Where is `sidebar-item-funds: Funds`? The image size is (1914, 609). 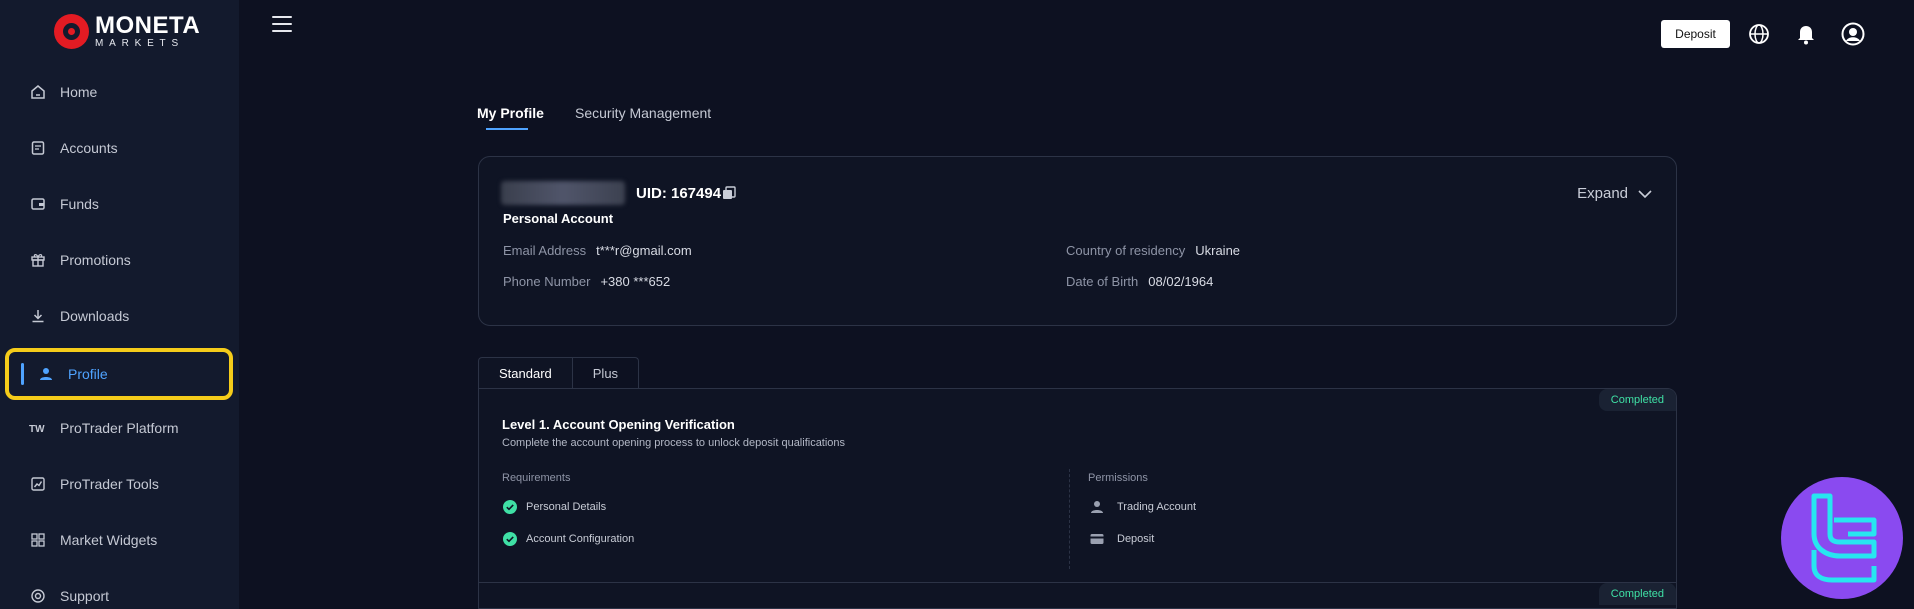
sidebar-item-funds: Funds is located at coordinates (119, 204).